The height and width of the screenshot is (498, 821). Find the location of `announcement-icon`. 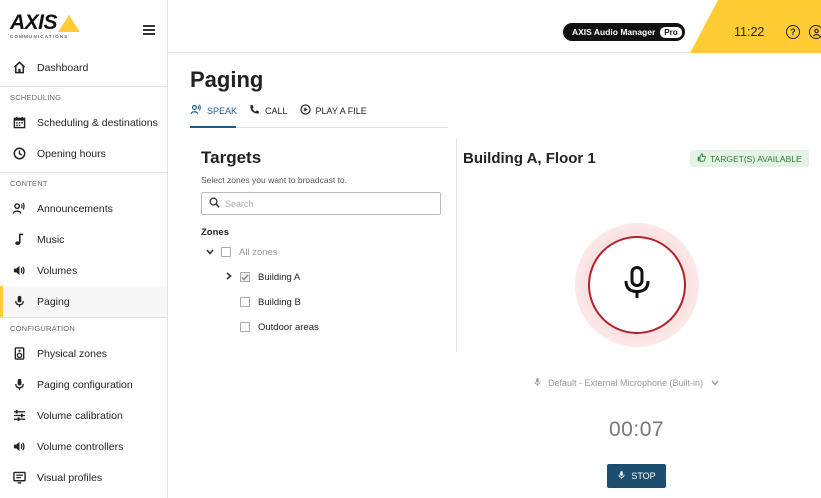

announcement-icon is located at coordinates (19, 209).